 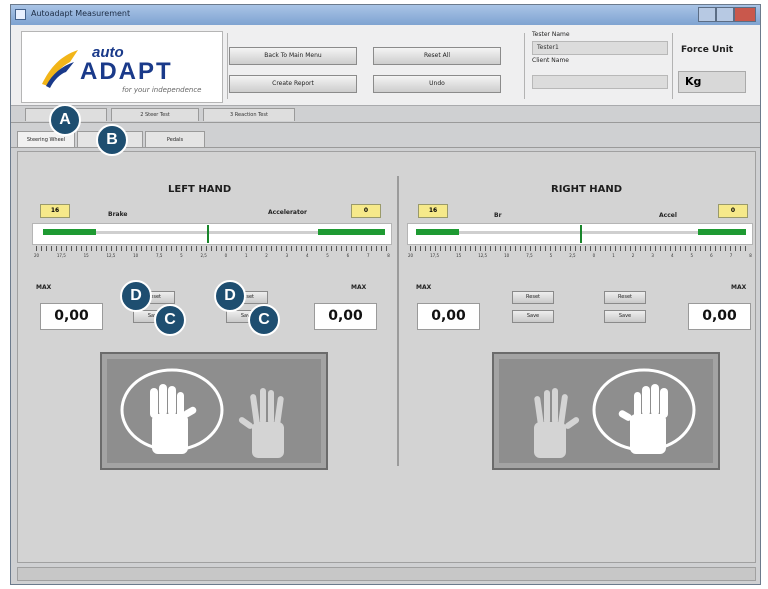 What do you see at coordinates (498, 215) in the screenshot?
I see `right-brake-label: Br` at bounding box center [498, 215].